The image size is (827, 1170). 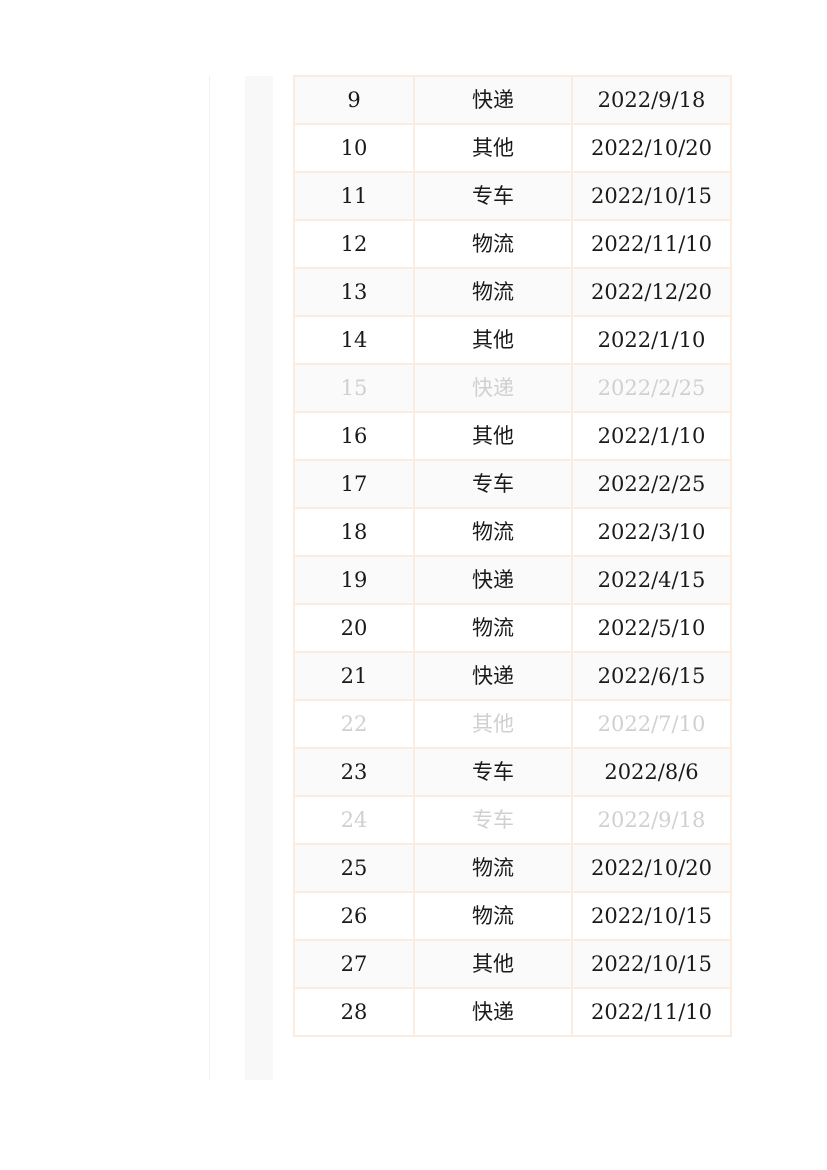 What do you see at coordinates (354, 1012) in the screenshot?
I see `cell-number: 28` at bounding box center [354, 1012].